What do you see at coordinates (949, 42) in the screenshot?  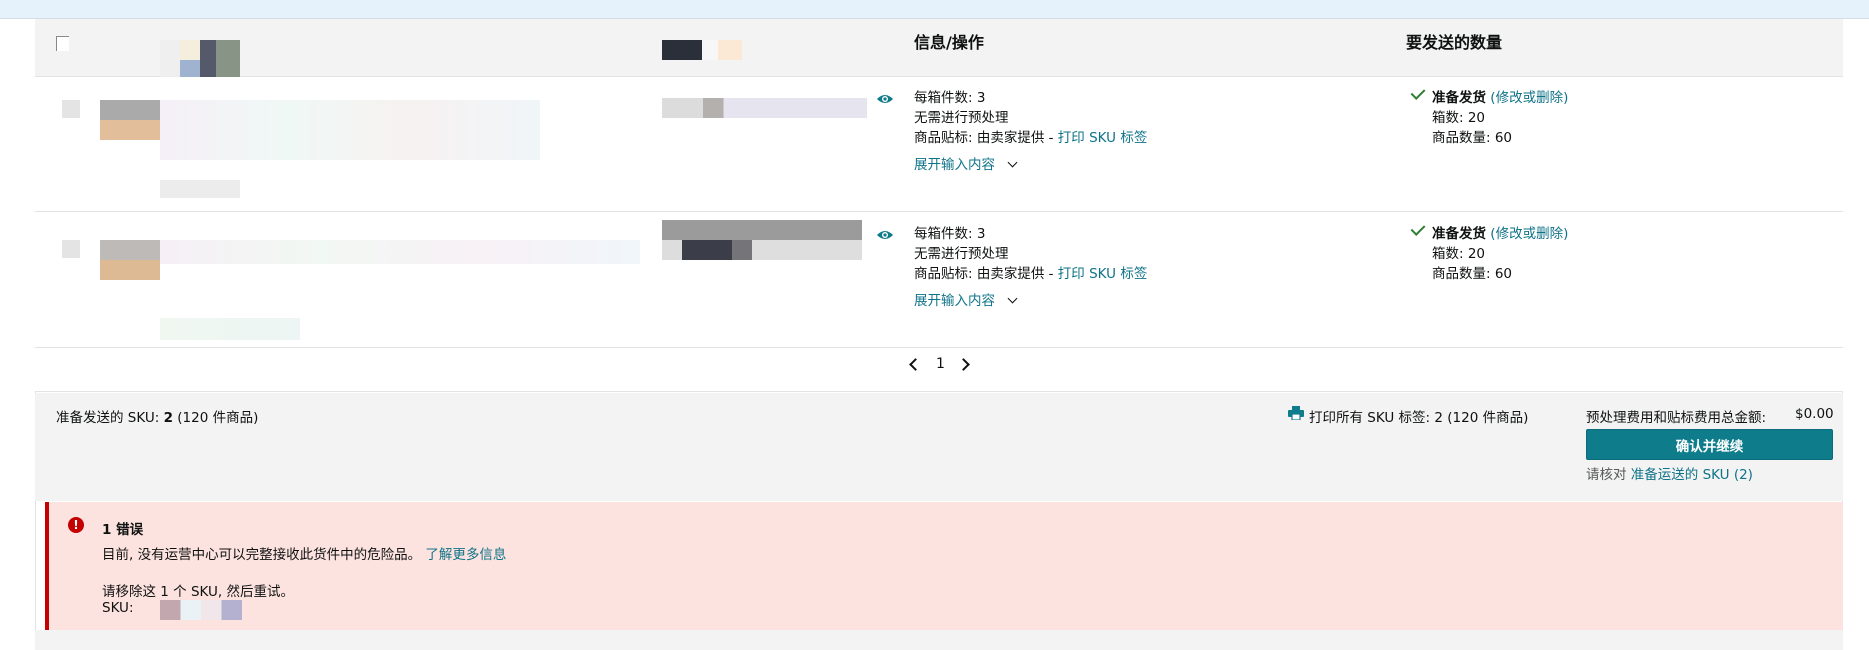 I see `column-header-info: 信息/操作` at bounding box center [949, 42].